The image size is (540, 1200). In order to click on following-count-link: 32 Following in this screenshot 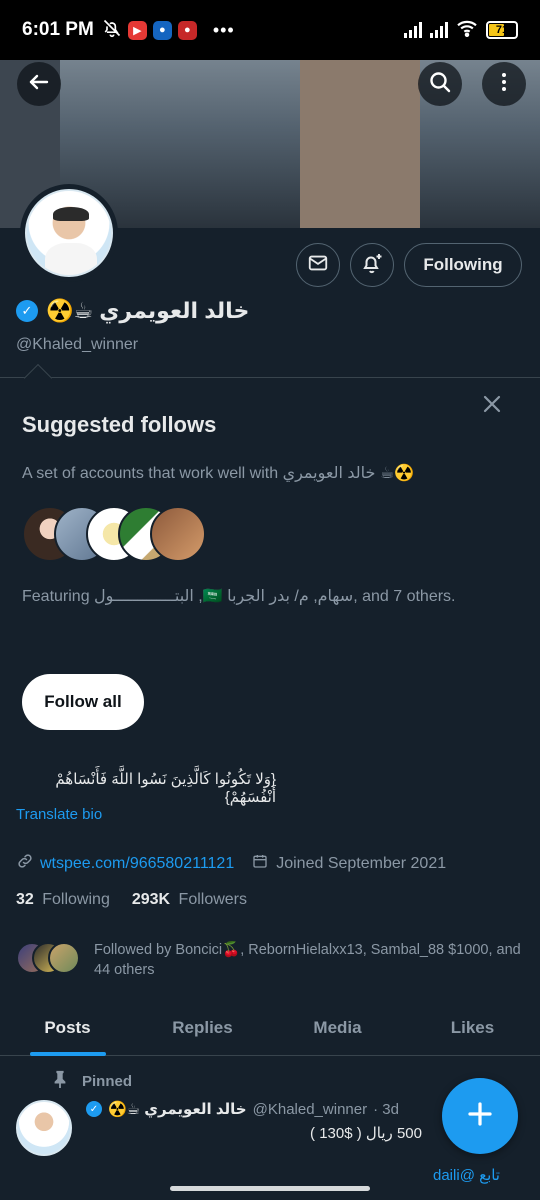, I will do `click(63, 900)`.